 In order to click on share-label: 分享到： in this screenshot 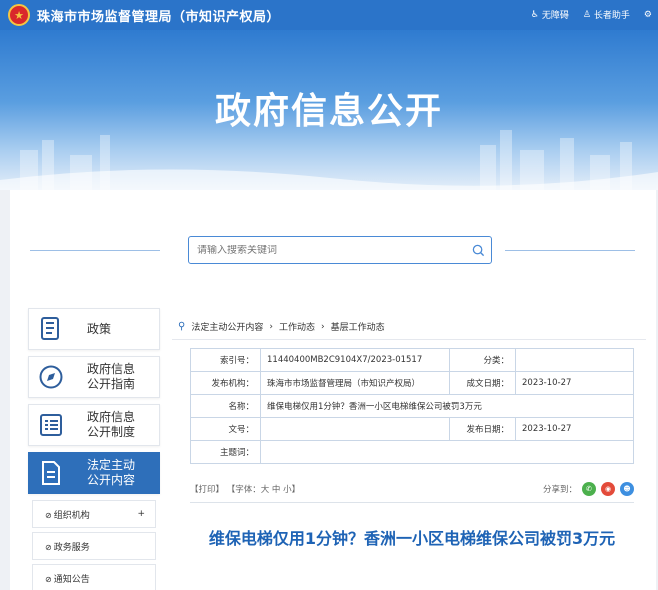, I will do `click(559, 490)`.